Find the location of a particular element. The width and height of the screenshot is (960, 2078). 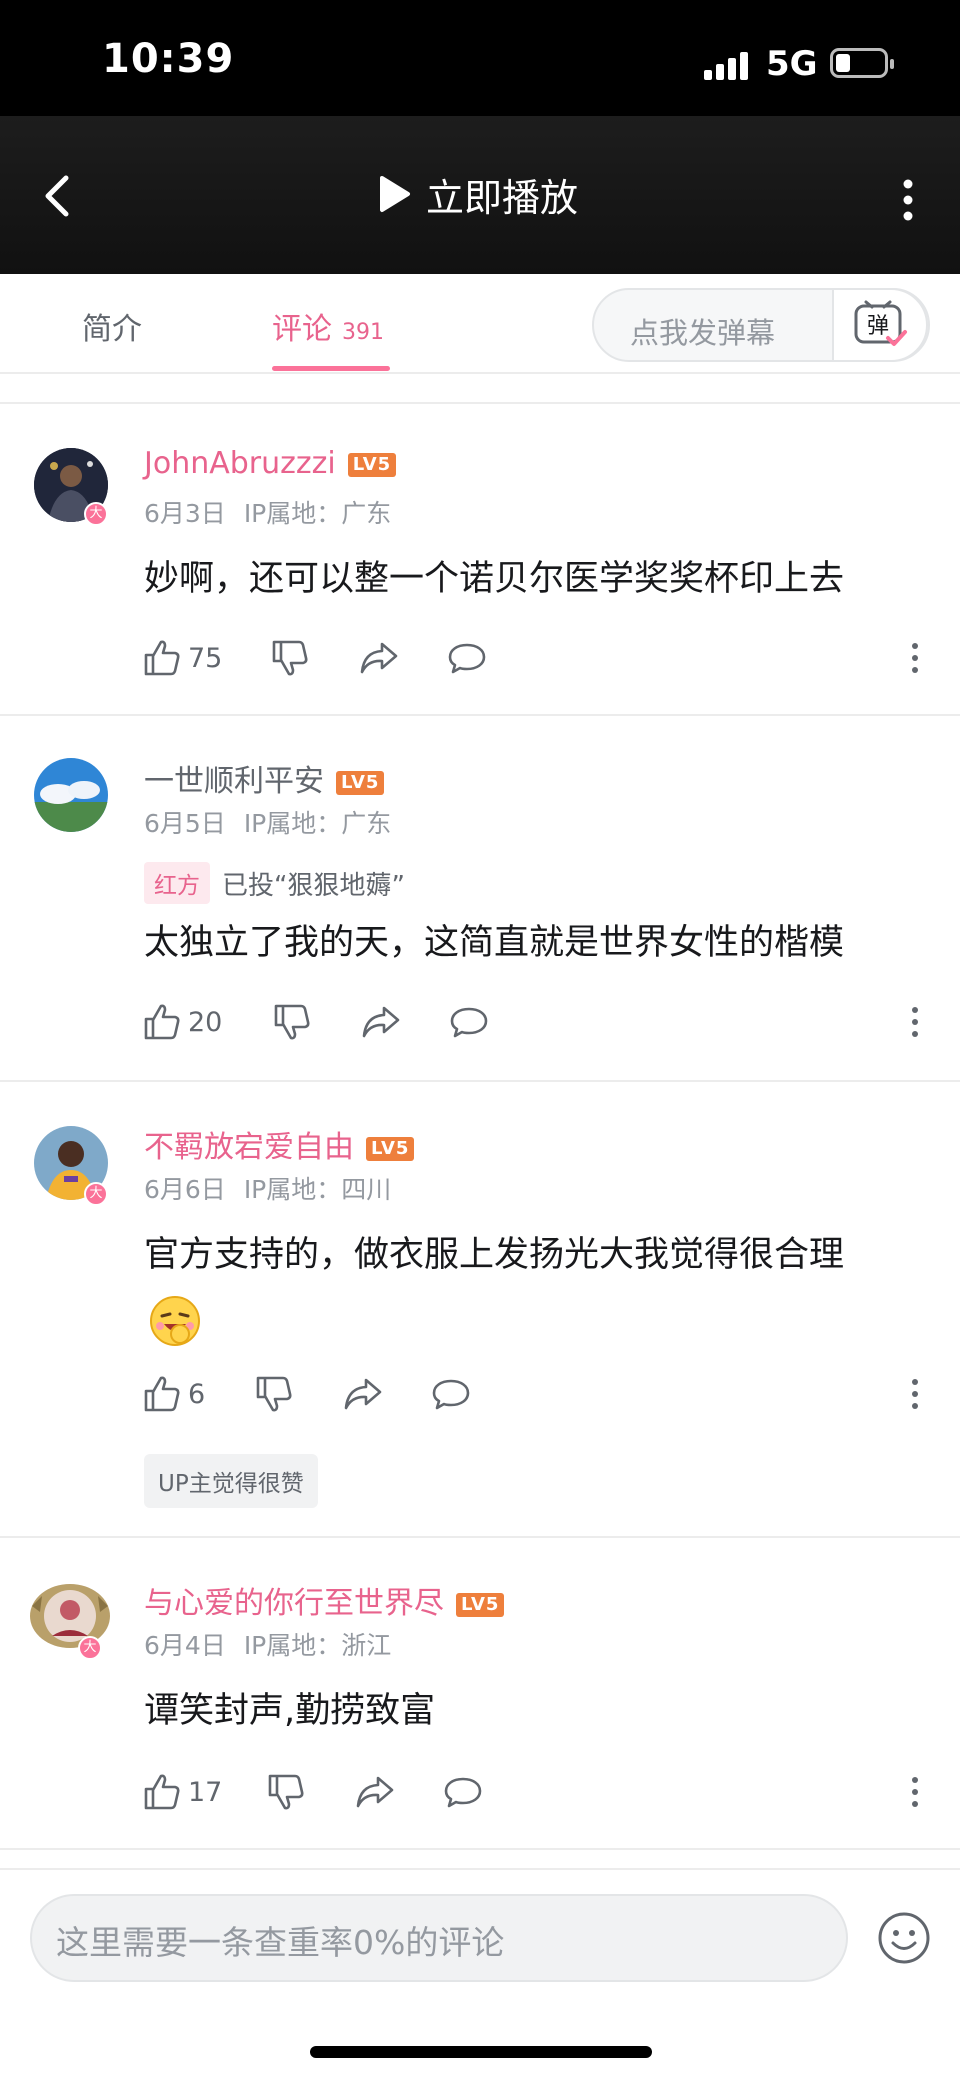

avatar-image is located at coordinates (71, 795).